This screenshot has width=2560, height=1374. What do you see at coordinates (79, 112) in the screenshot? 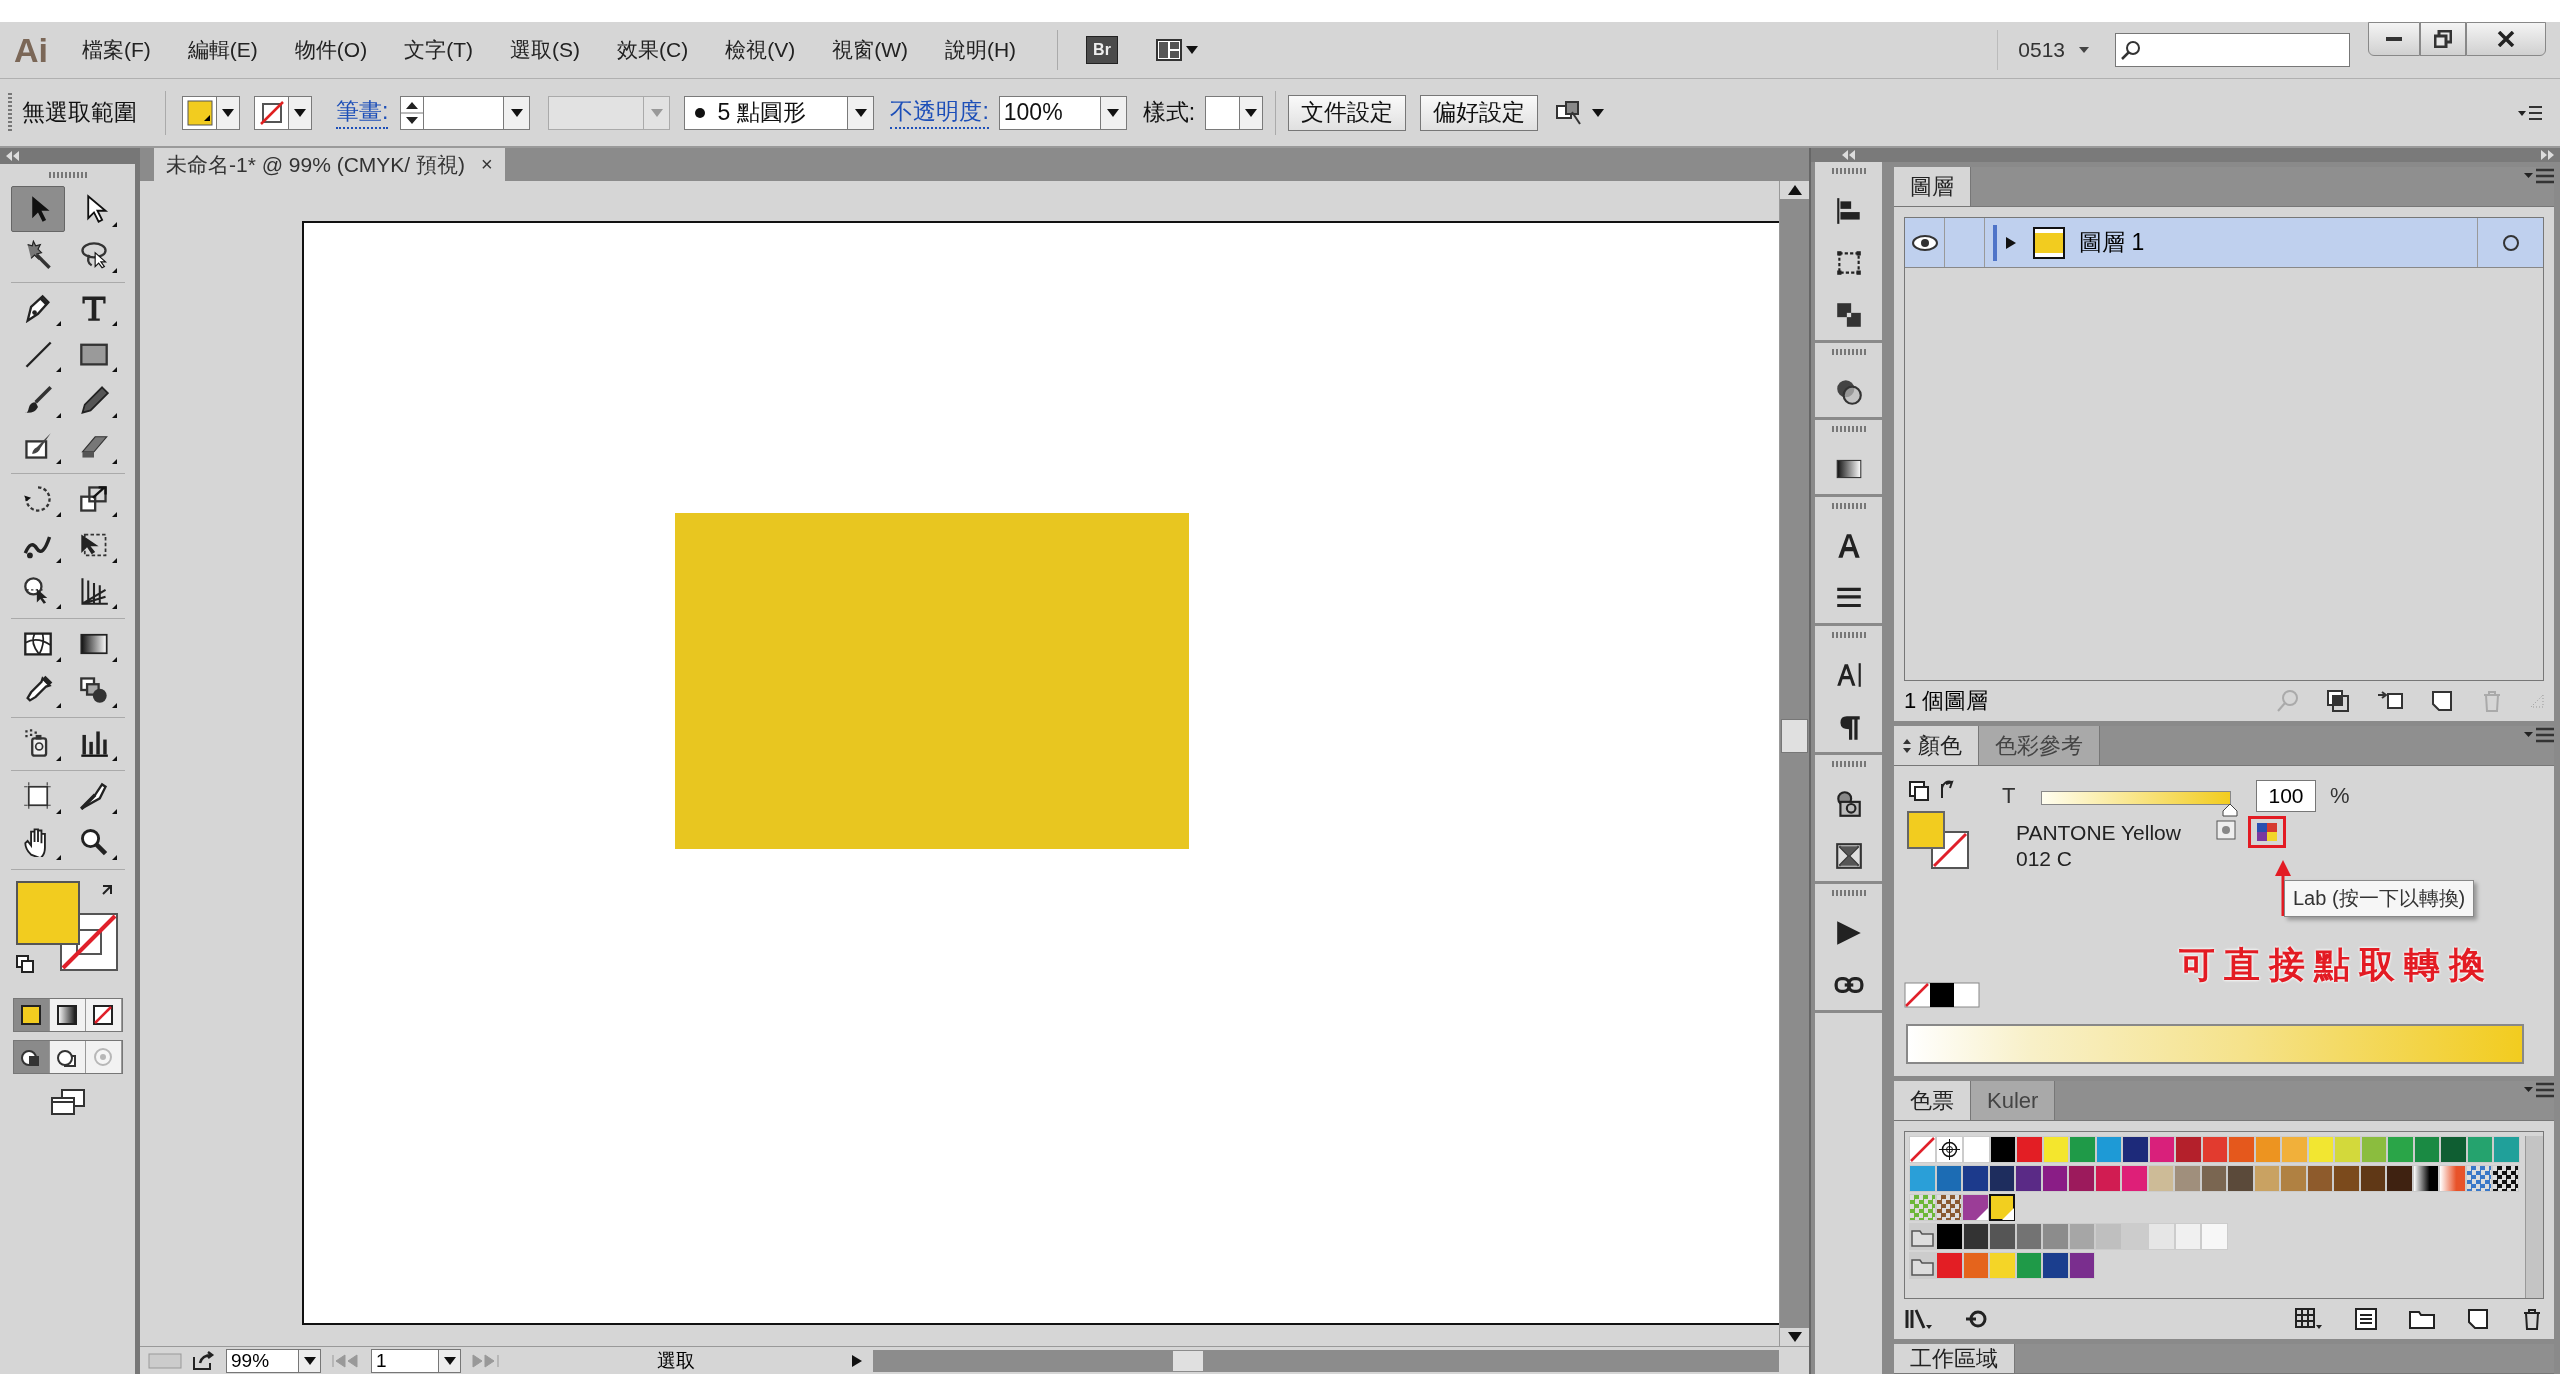
I see `selection-status: 無選取範圍` at bounding box center [79, 112].